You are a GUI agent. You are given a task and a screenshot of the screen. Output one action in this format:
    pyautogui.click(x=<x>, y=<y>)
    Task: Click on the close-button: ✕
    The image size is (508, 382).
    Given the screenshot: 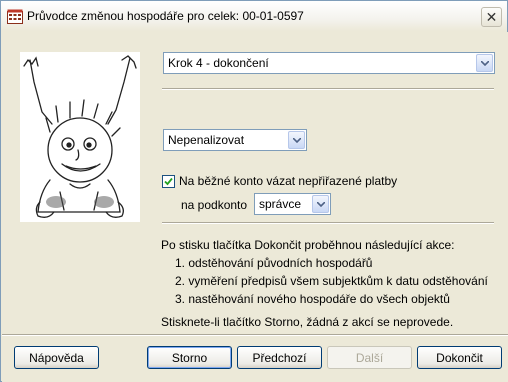 What is the action you would take?
    pyautogui.click(x=491, y=17)
    